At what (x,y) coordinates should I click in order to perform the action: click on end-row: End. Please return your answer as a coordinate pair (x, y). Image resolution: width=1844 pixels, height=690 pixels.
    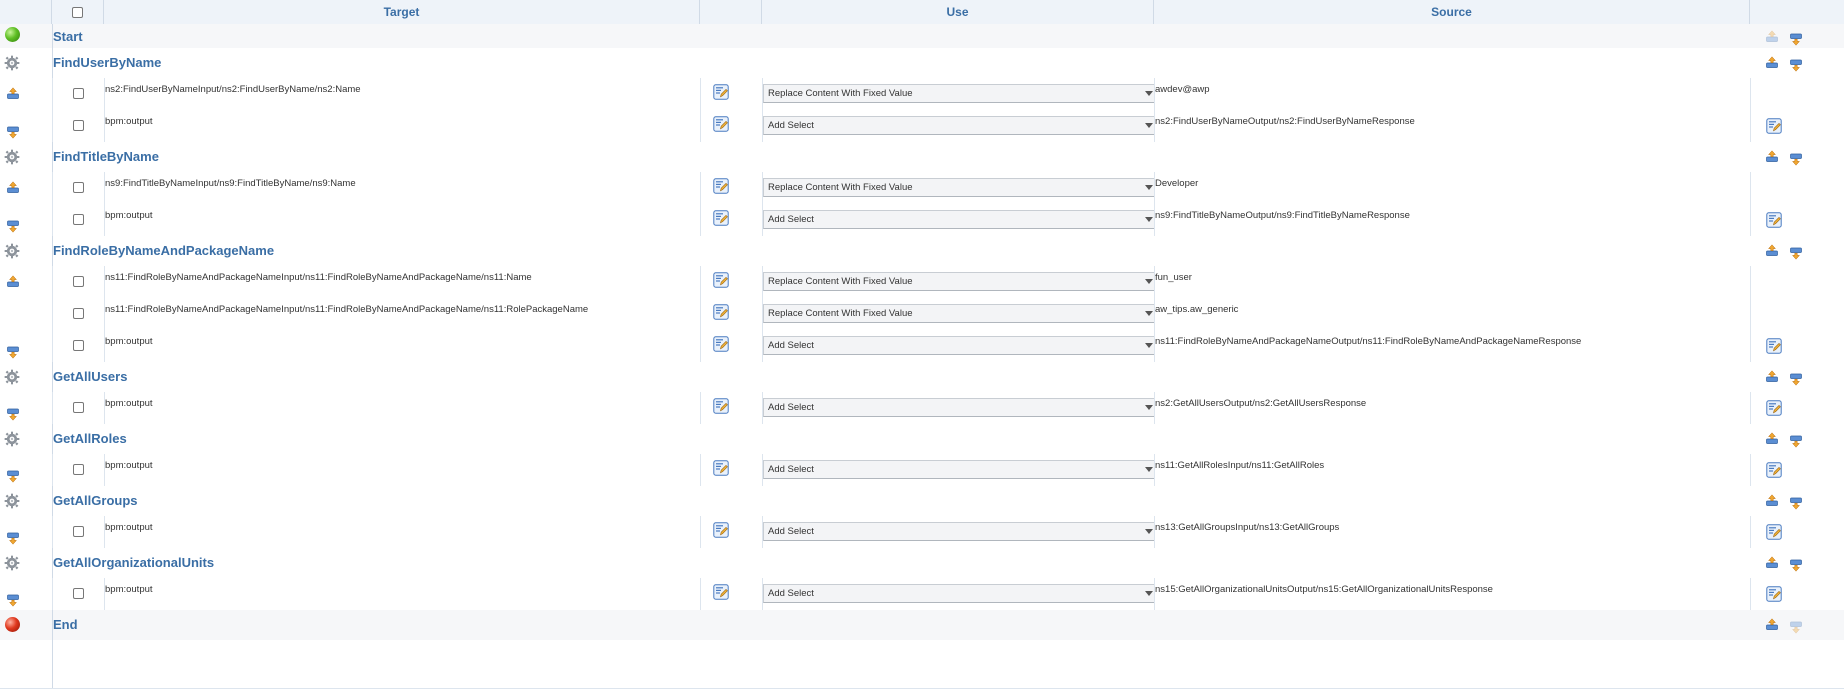
    Looking at the image, I should click on (922, 625).